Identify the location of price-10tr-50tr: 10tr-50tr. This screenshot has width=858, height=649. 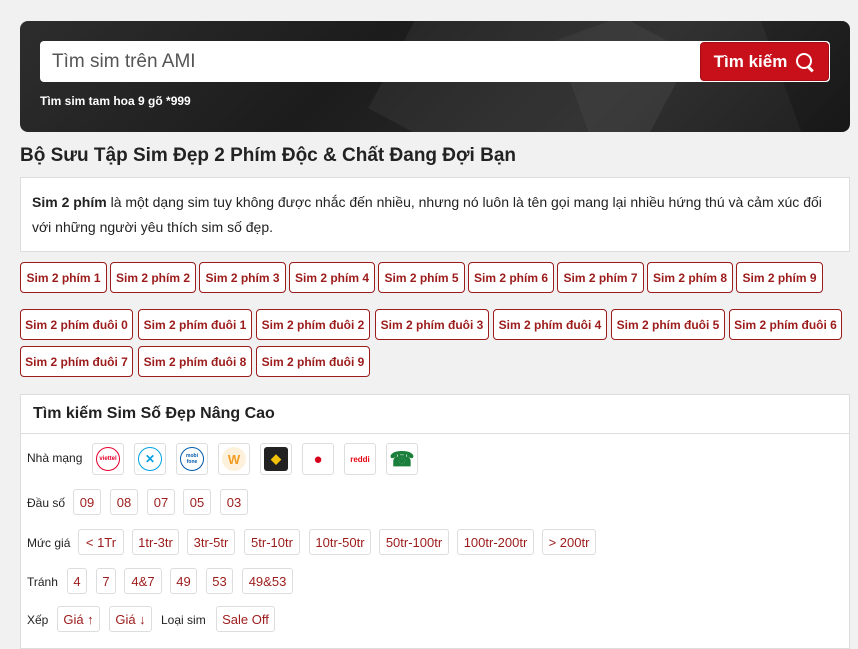
(340, 542).